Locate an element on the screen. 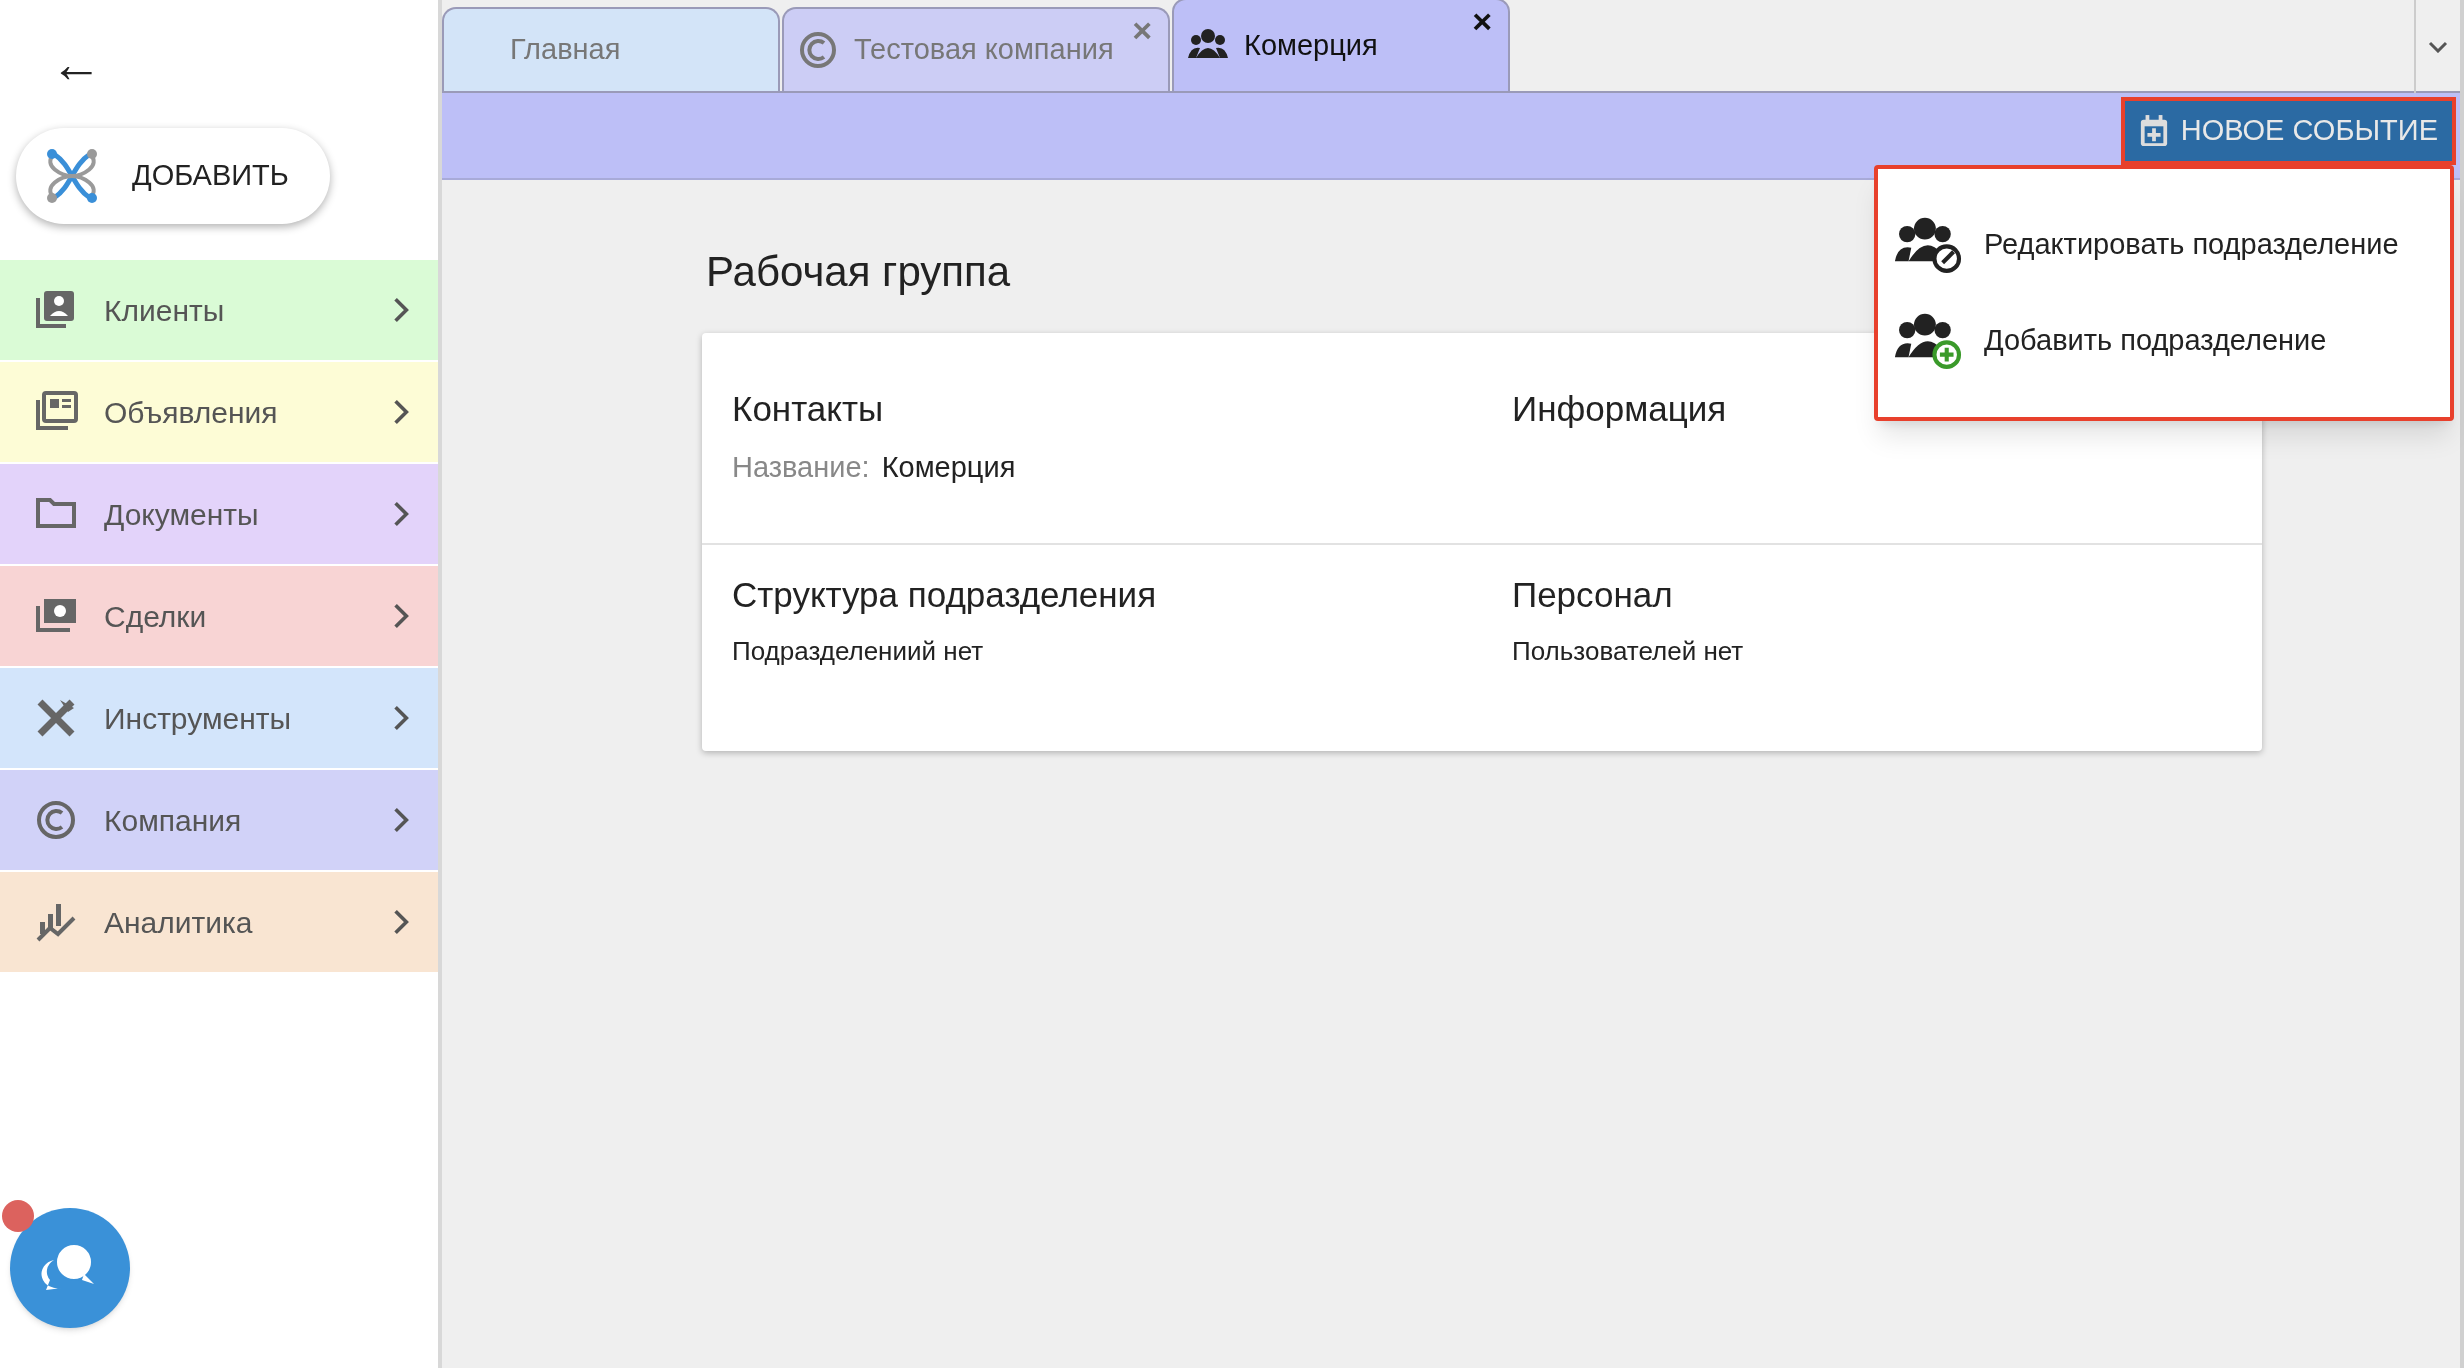  menu-item: Добавить подразделение is located at coordinates (2164, 341).